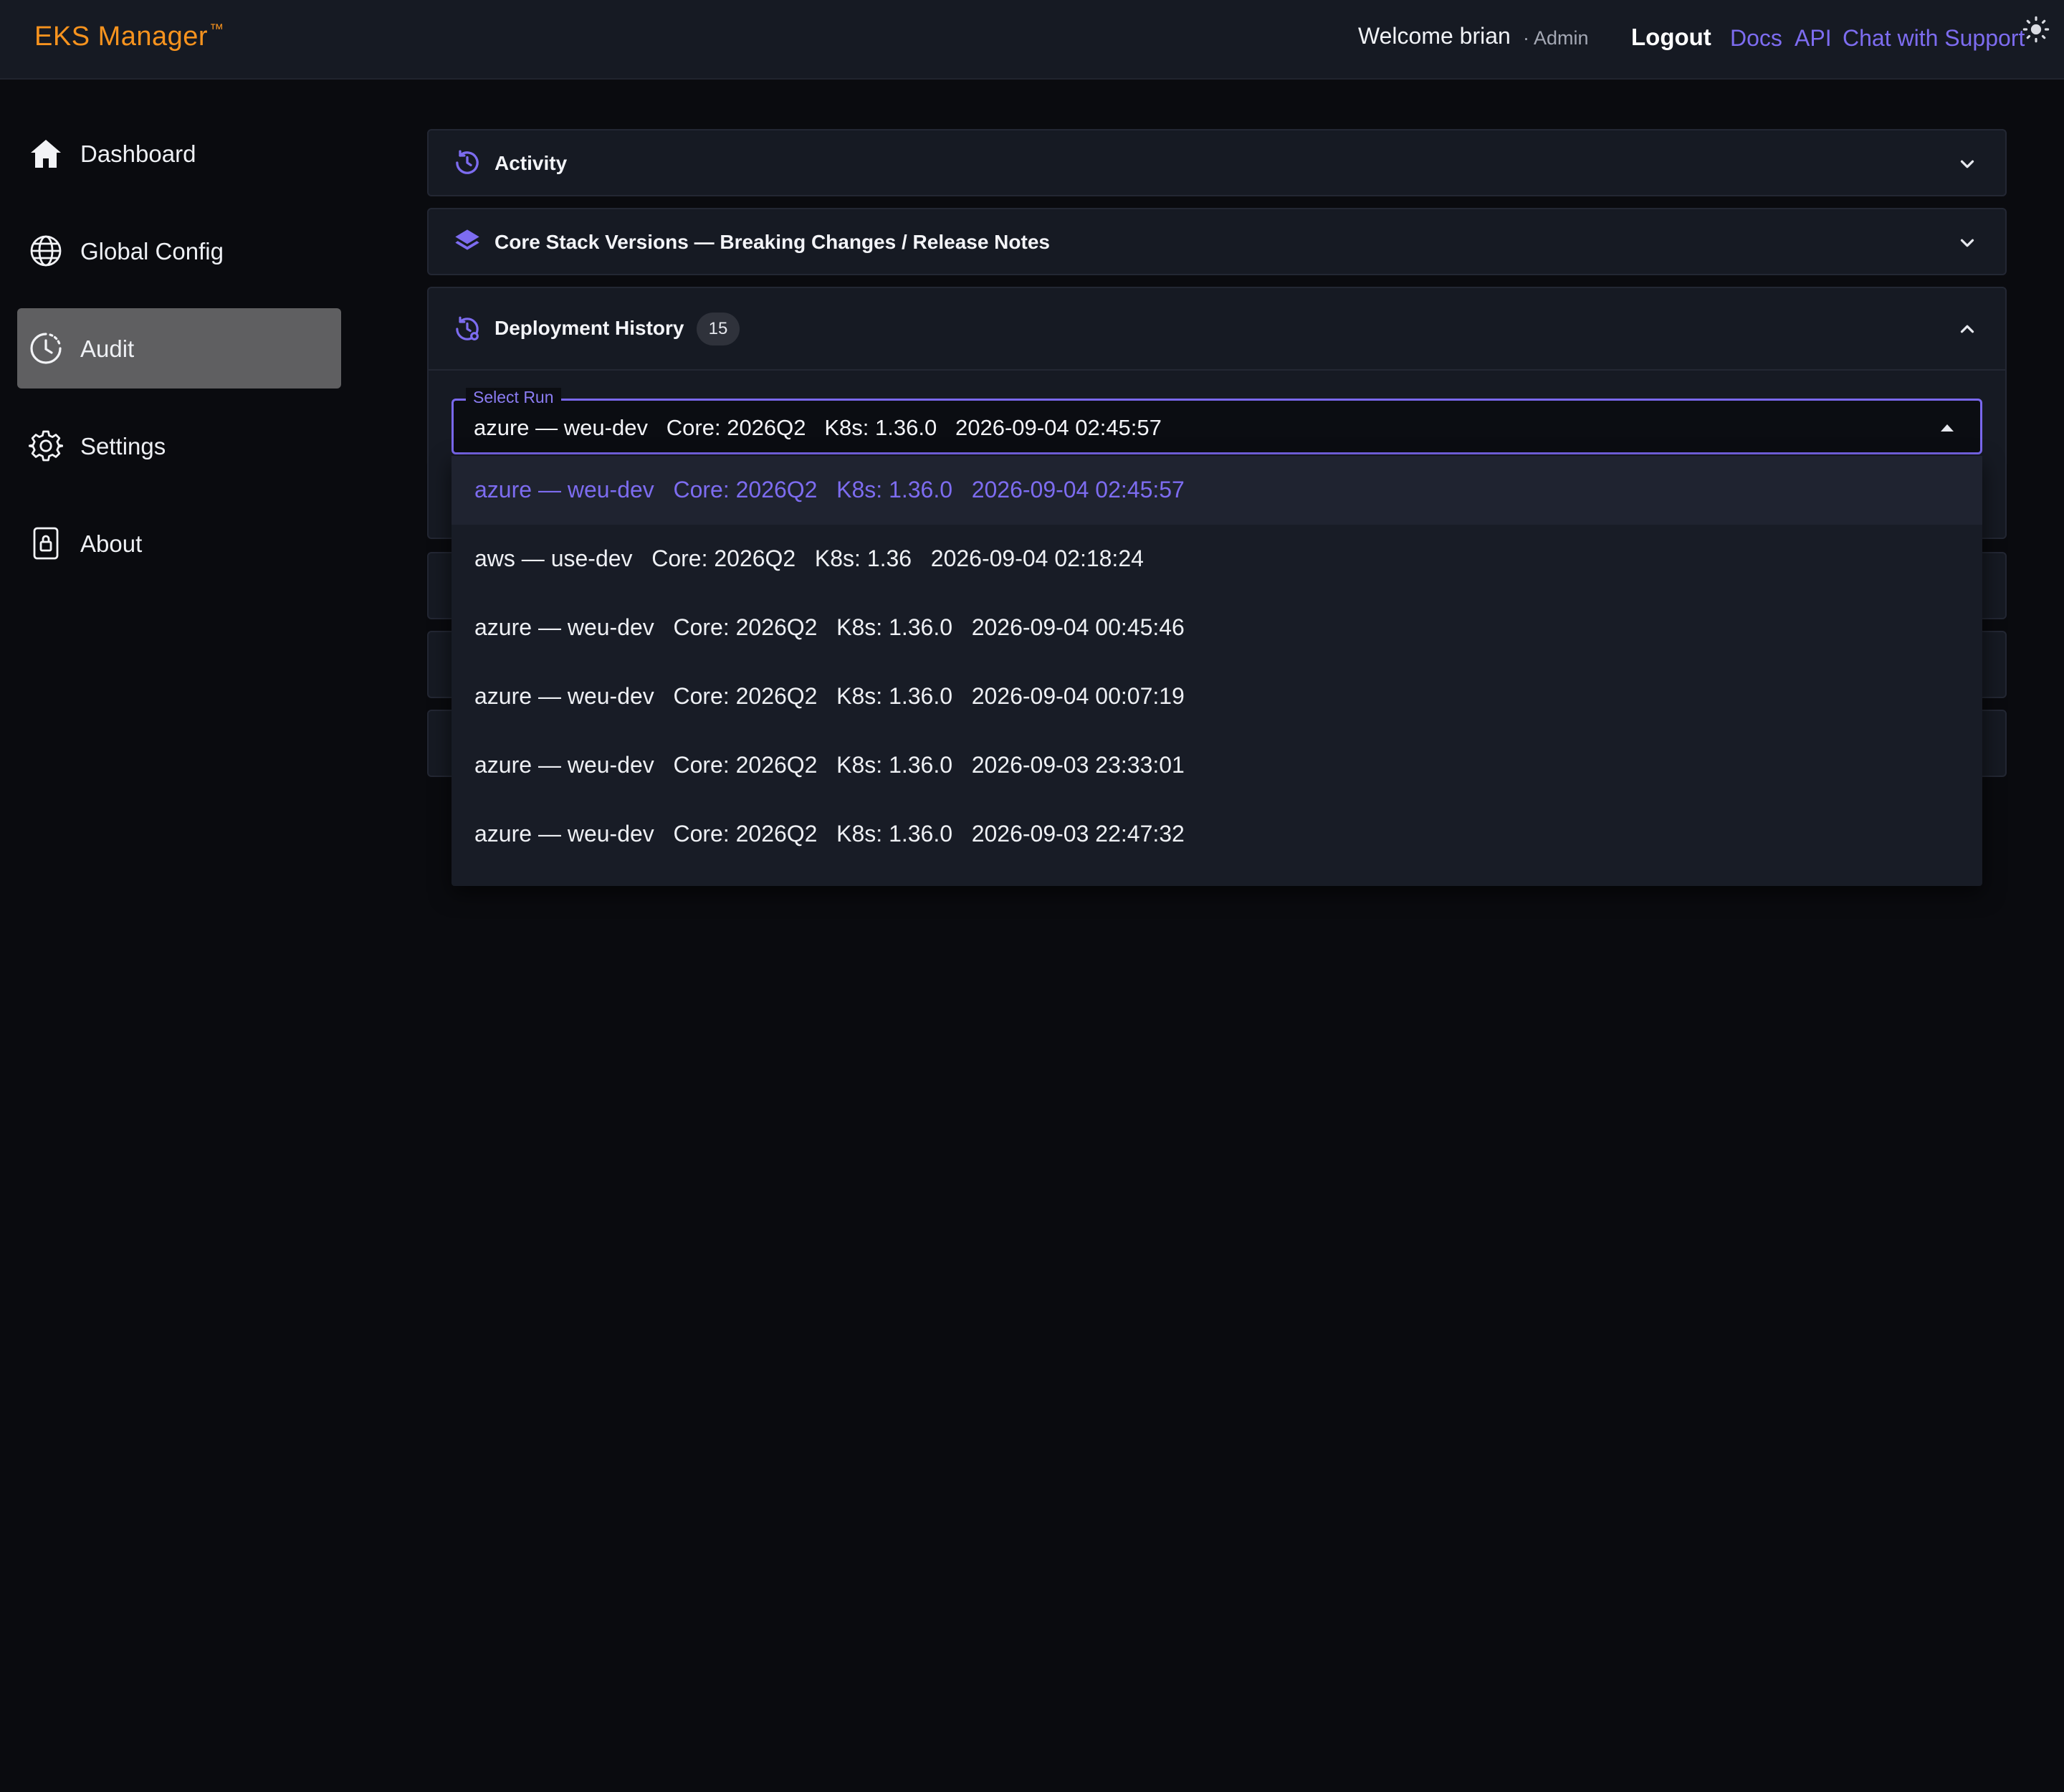  What do you see at coordinates (152, 251) in the screenshot?
I see `sidebar-item-label: Global Config` at bounding box center [152, 251].